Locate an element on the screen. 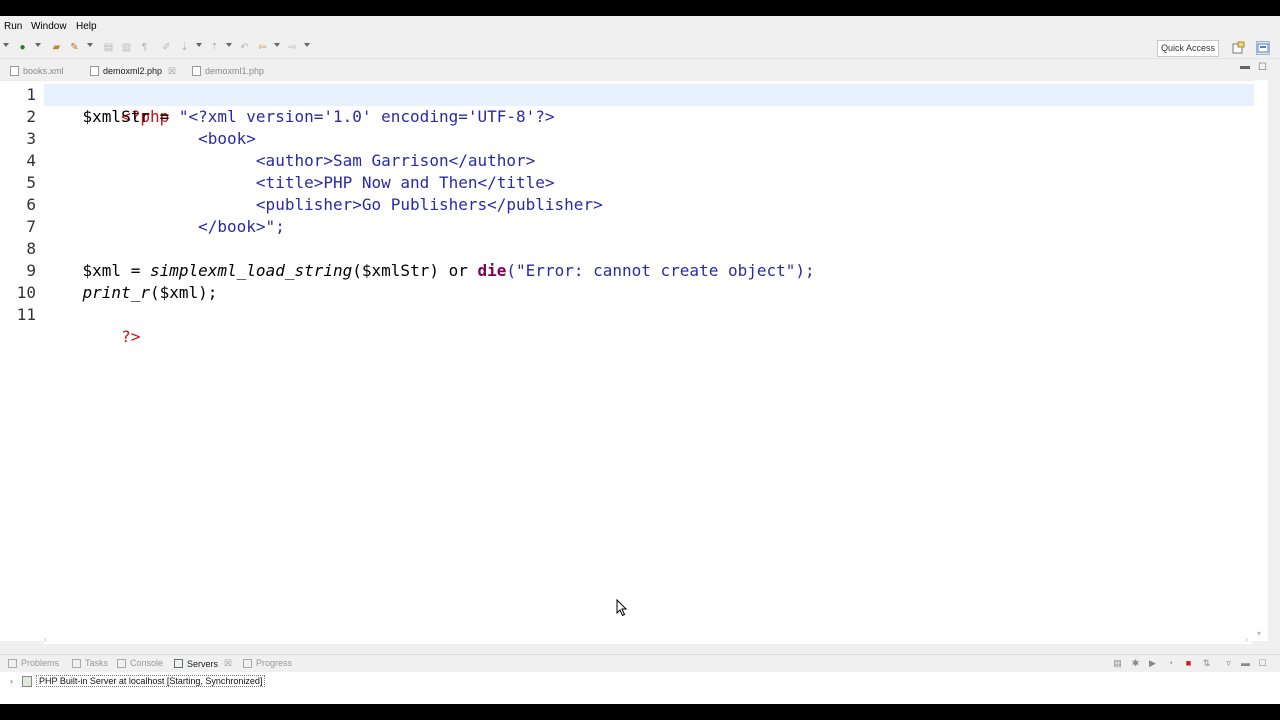  line-number: 11 is located at coordinates (26, 314).